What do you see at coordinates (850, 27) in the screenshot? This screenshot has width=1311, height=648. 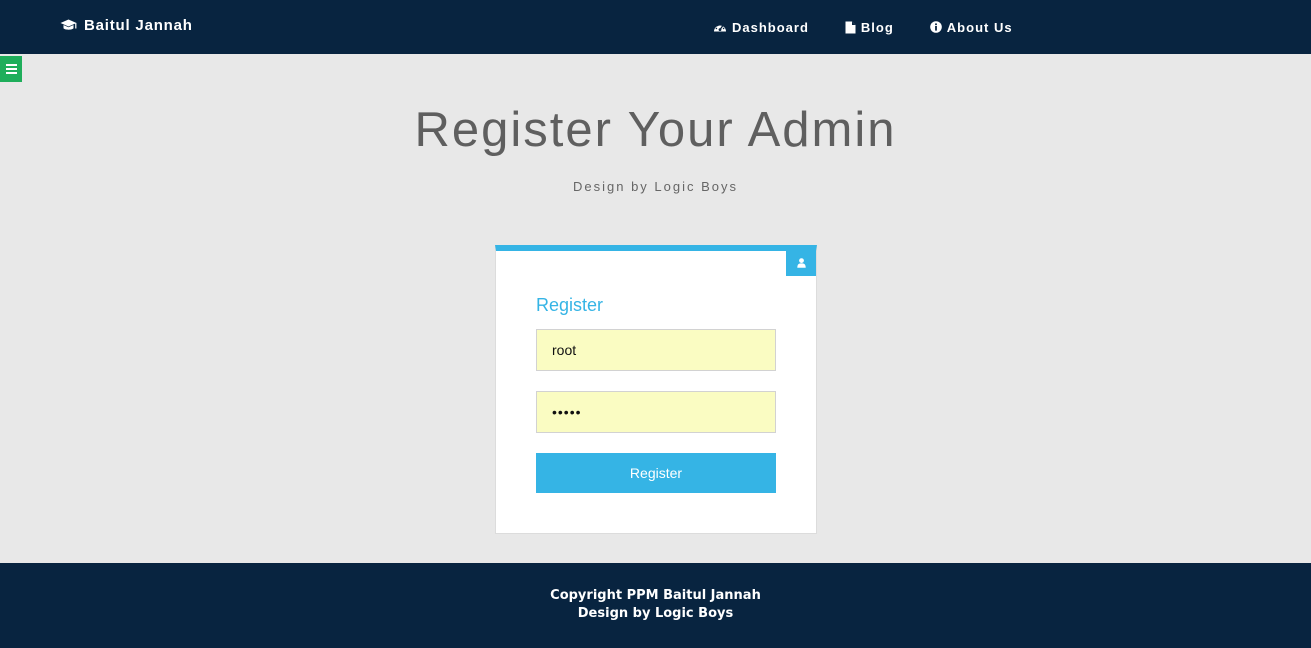 I see `file-icon` at bounding box center [850, 27].